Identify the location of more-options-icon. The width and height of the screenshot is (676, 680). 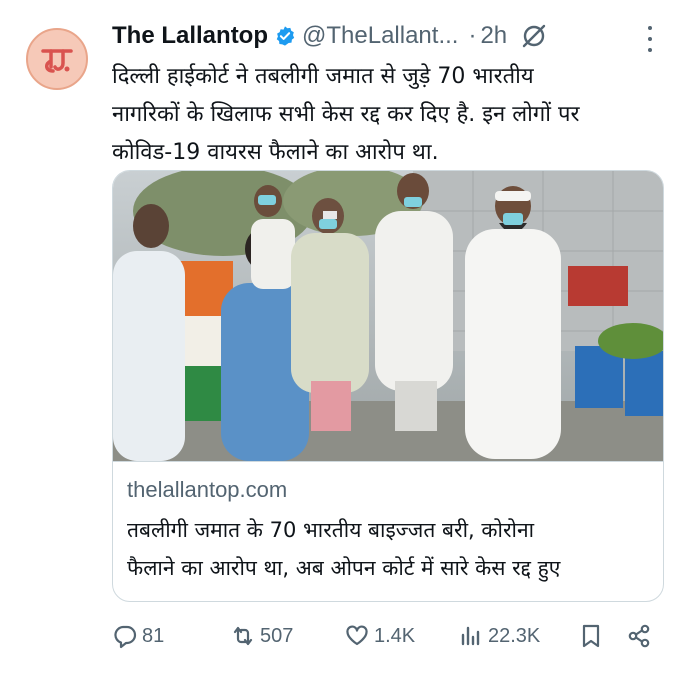
(650, 39).